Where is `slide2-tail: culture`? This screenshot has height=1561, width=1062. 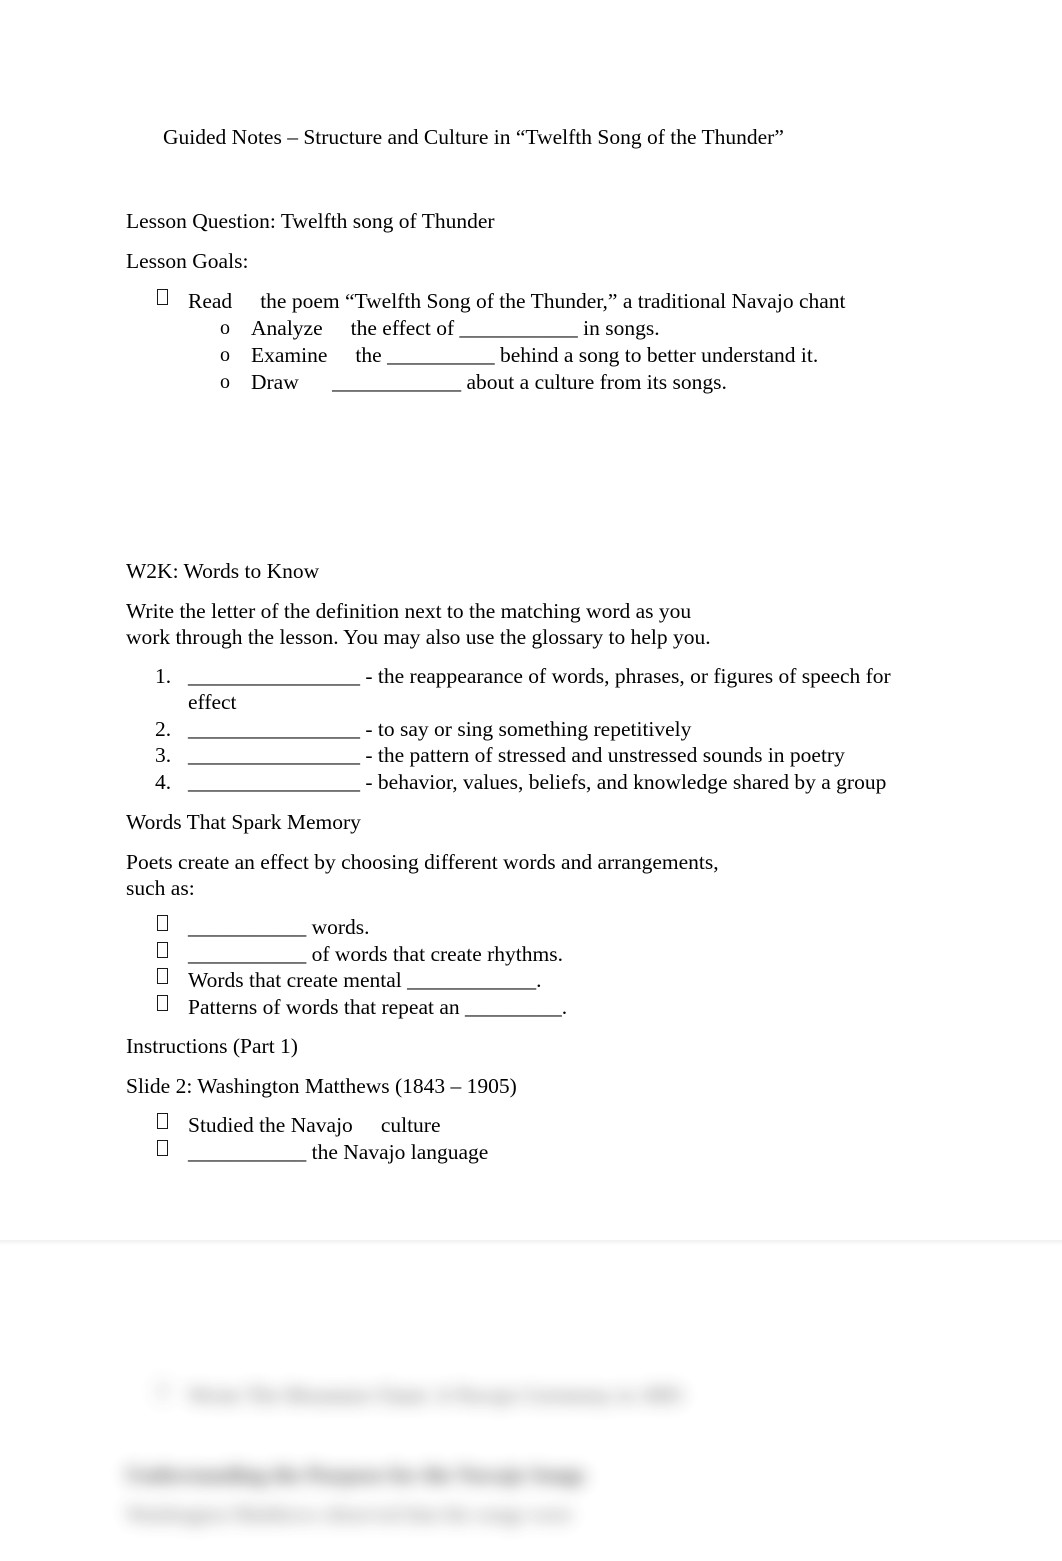
slide2-tail: culture is located at coordinates (410, 1125).